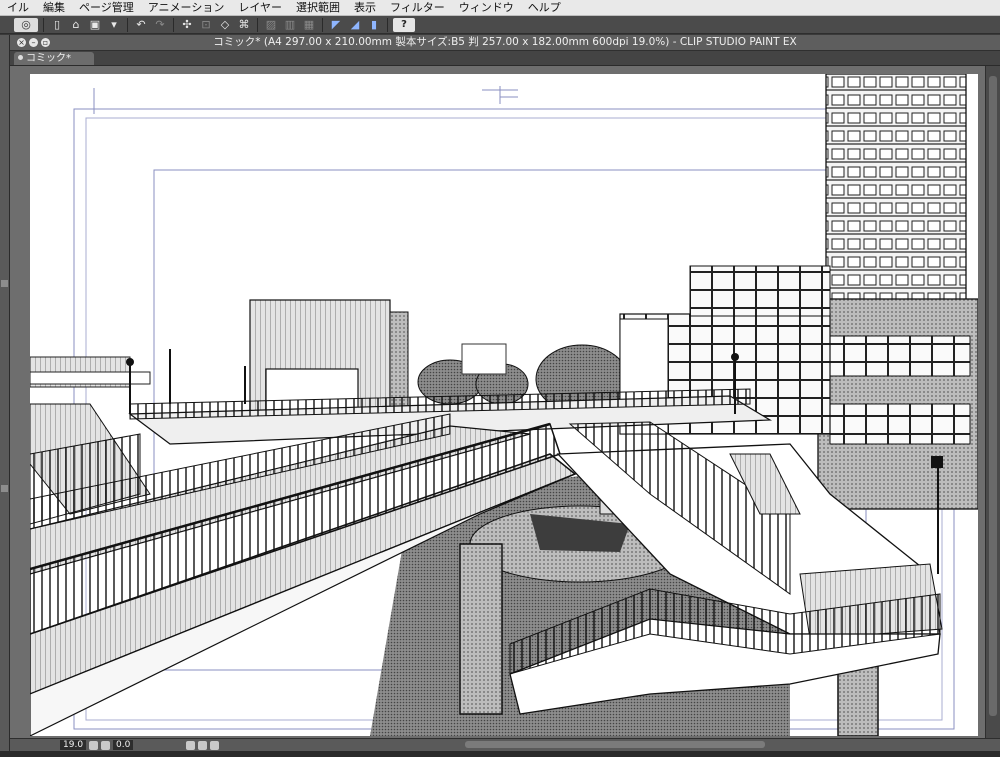 This screenshot has height=757, width=1000. I want to click on tab-label: コミック*, so click(48, 58).